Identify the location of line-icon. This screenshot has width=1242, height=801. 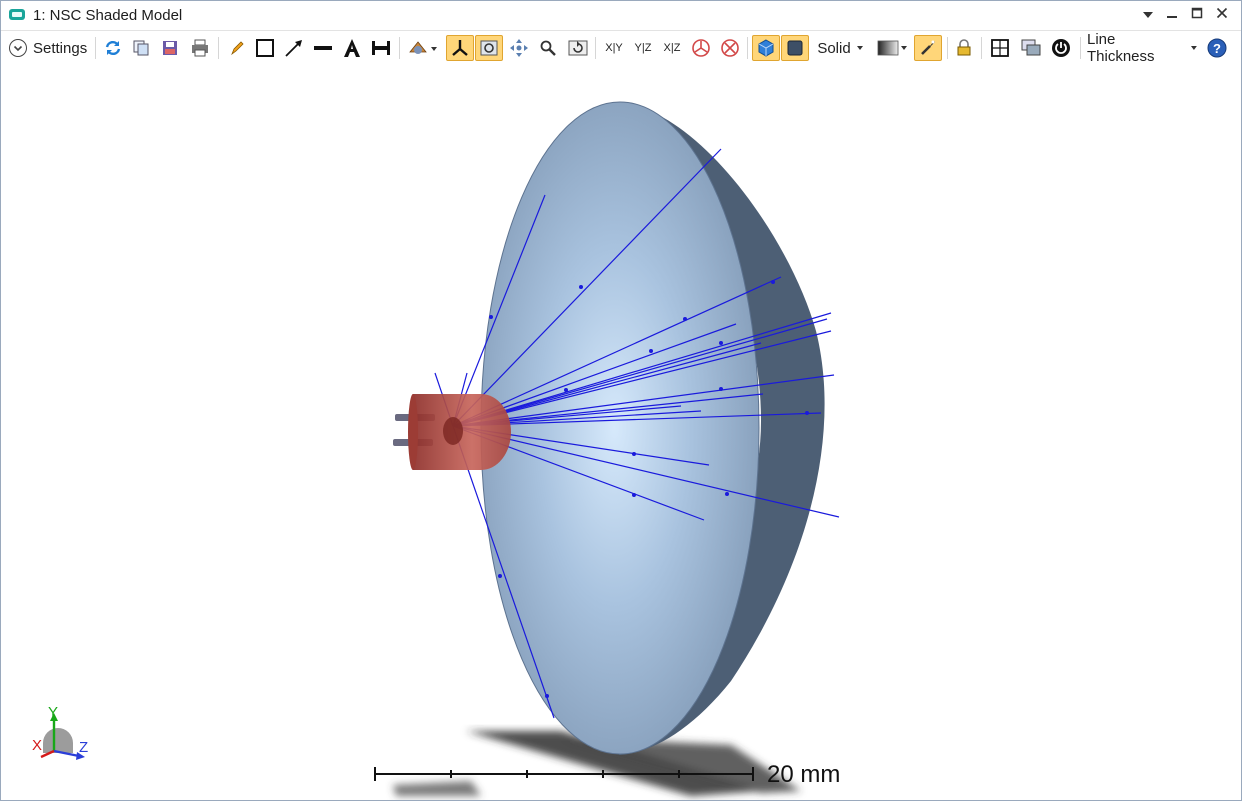
(323, 48).